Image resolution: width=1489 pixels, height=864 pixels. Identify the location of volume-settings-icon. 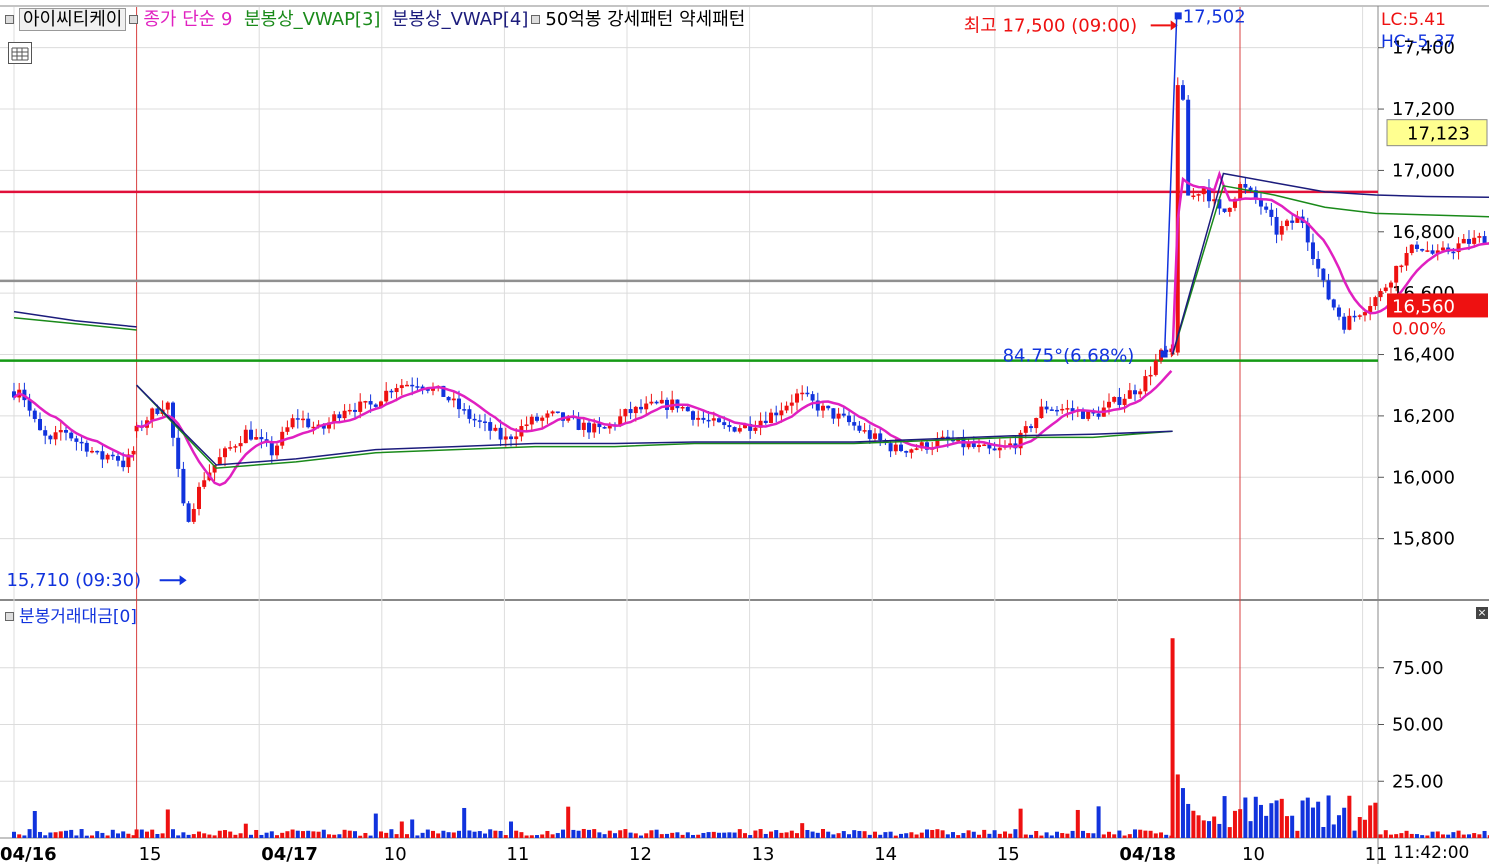
(9, 616).